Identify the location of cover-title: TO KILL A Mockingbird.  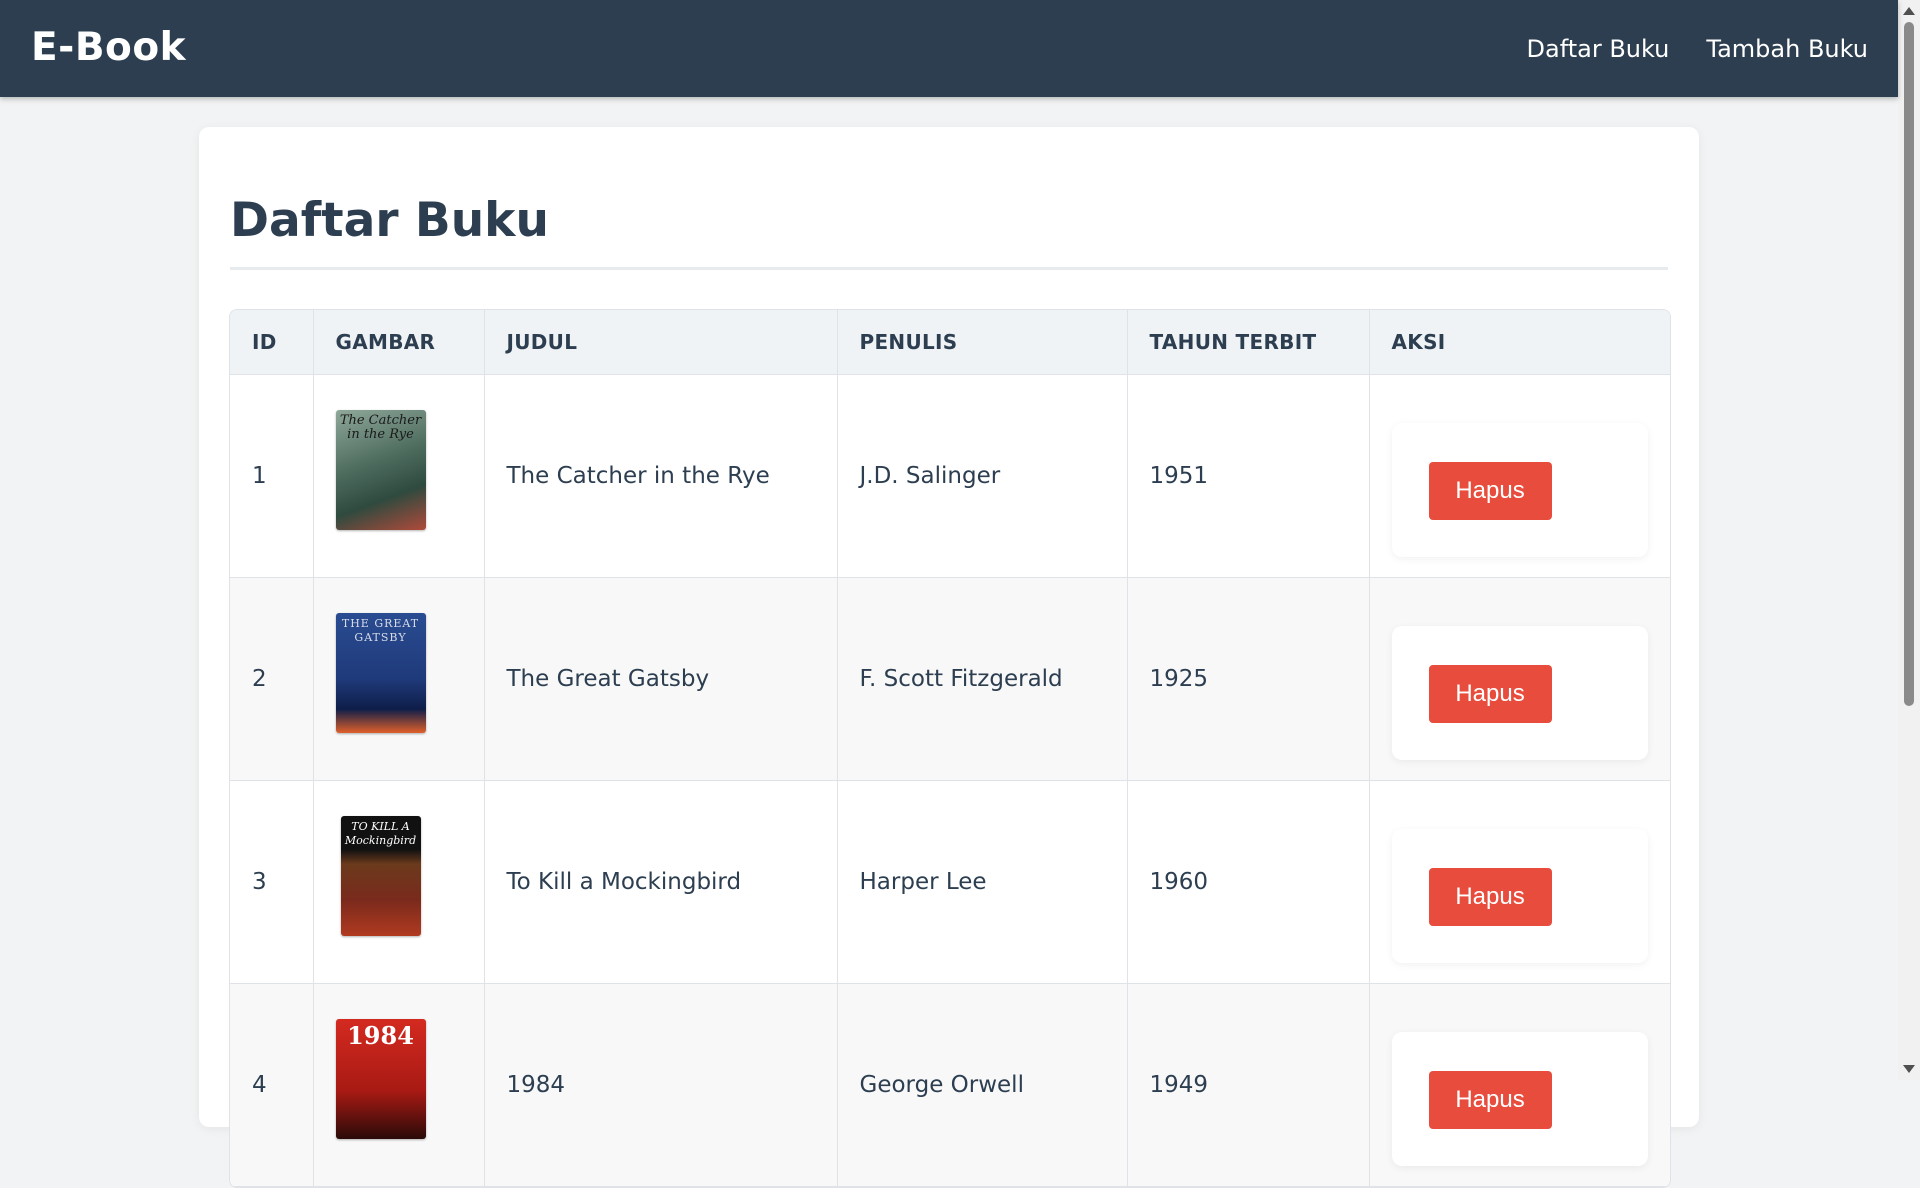
(380, 833).